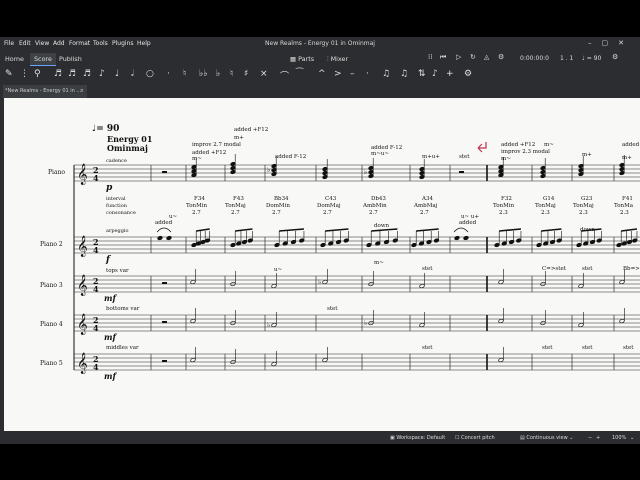  What do you see at coordinates (121, 213) in the screenshot?
I see `side-text-consonance: consonance` at bounding box center [121, 213].